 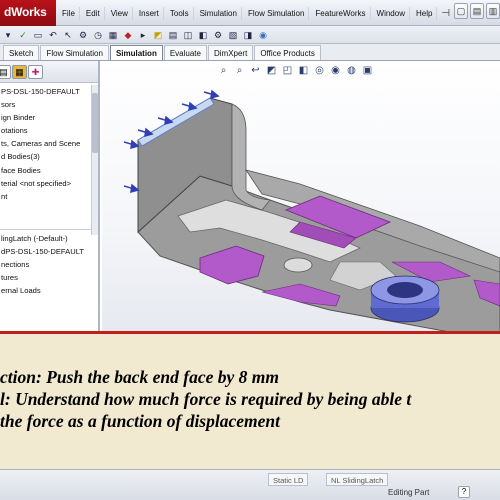 What do you see at coordinates (94, 160) in the screenshot?
I see `tree-scrollbar` at bounding box center [94, 160].